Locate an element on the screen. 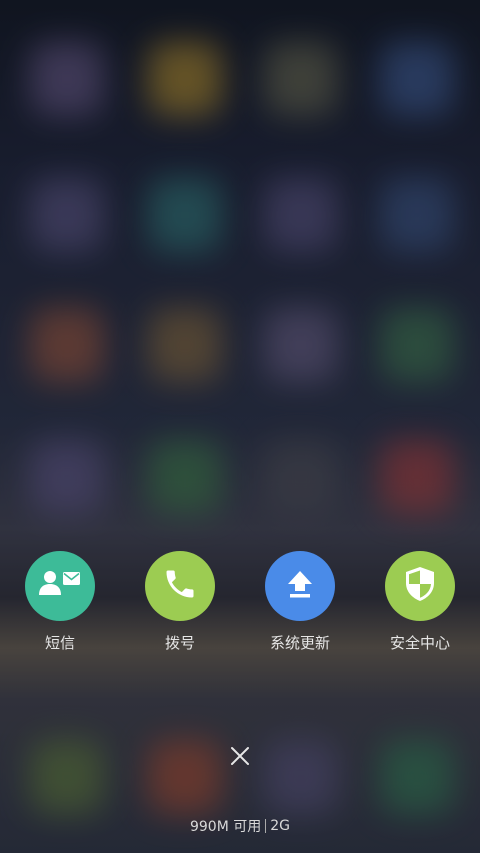 This screenshot has width=480, height=853. shortcut-dial-label: 拨号 is located at coordinates (179, 643).